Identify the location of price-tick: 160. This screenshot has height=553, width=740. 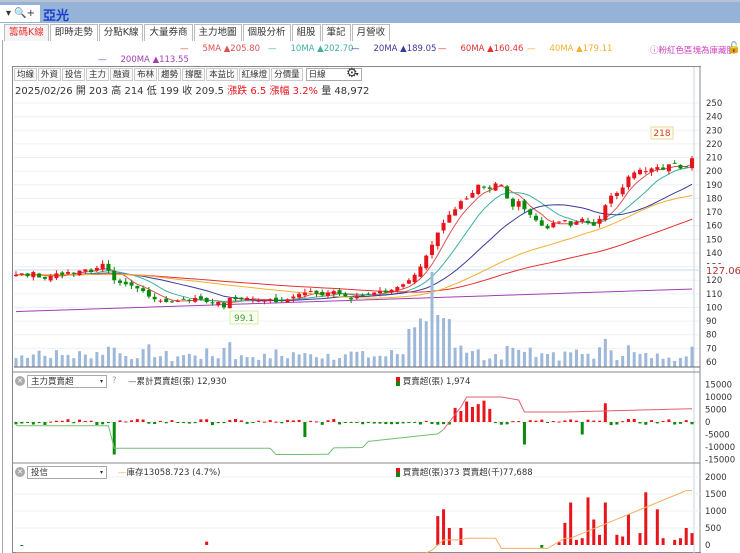
(714, 227).